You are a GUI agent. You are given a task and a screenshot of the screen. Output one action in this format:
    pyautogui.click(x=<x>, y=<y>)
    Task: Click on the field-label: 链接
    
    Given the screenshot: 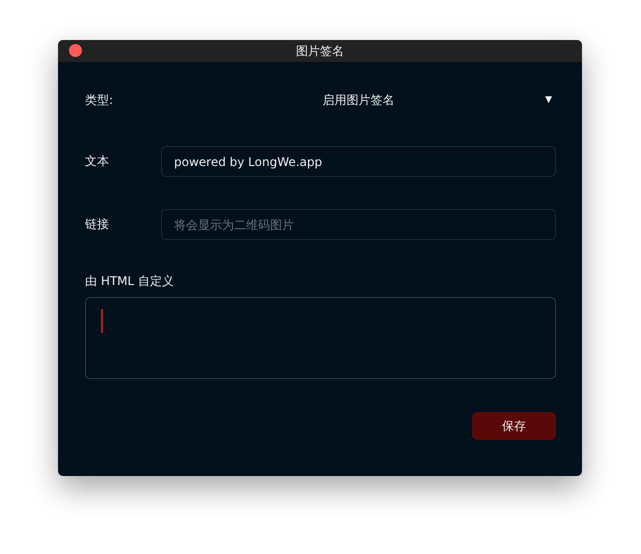 What is the action you would take?
    pyautogui.click(x=97, y=224)
    